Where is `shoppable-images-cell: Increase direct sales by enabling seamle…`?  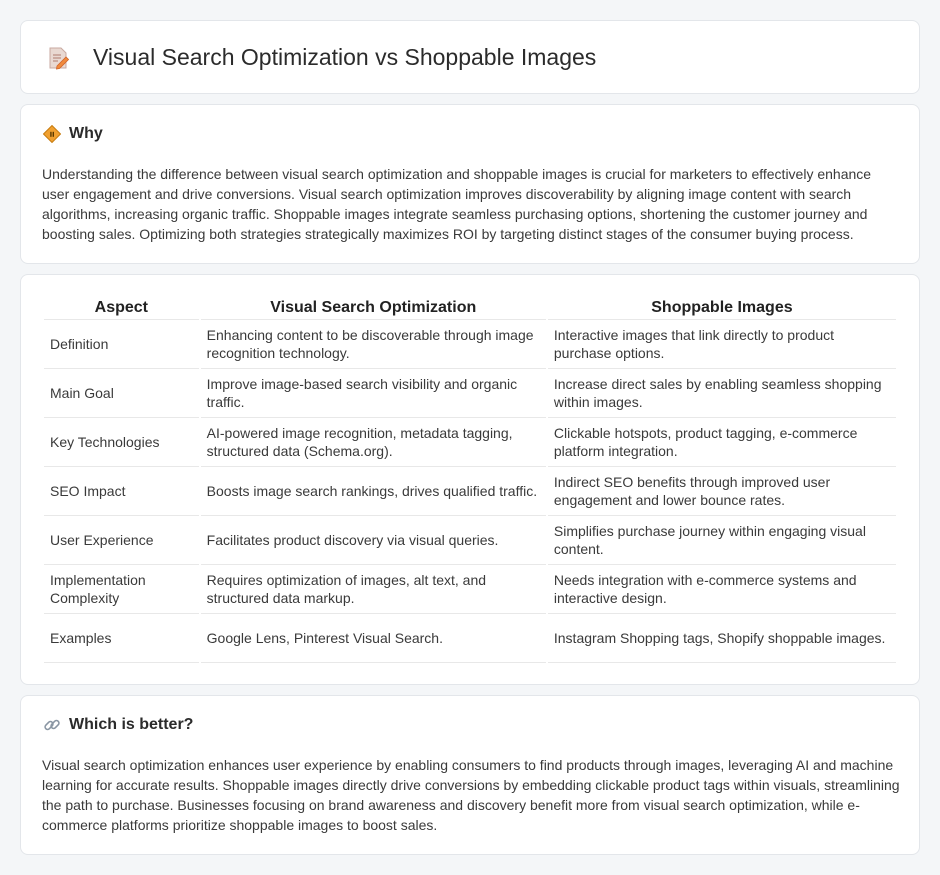
shoppable-images-cell: Increase direct sales by enabling seamle… is located at coordinates (721, 393).